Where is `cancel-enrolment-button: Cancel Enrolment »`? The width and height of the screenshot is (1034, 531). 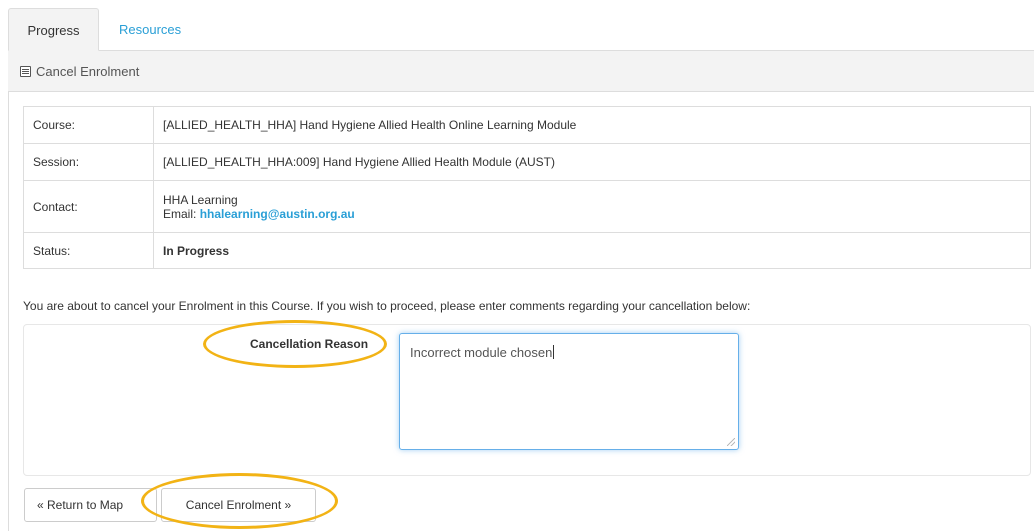
cancel-enrolment-button: Cancel Enrolment » is located at coordinates (238, 505).